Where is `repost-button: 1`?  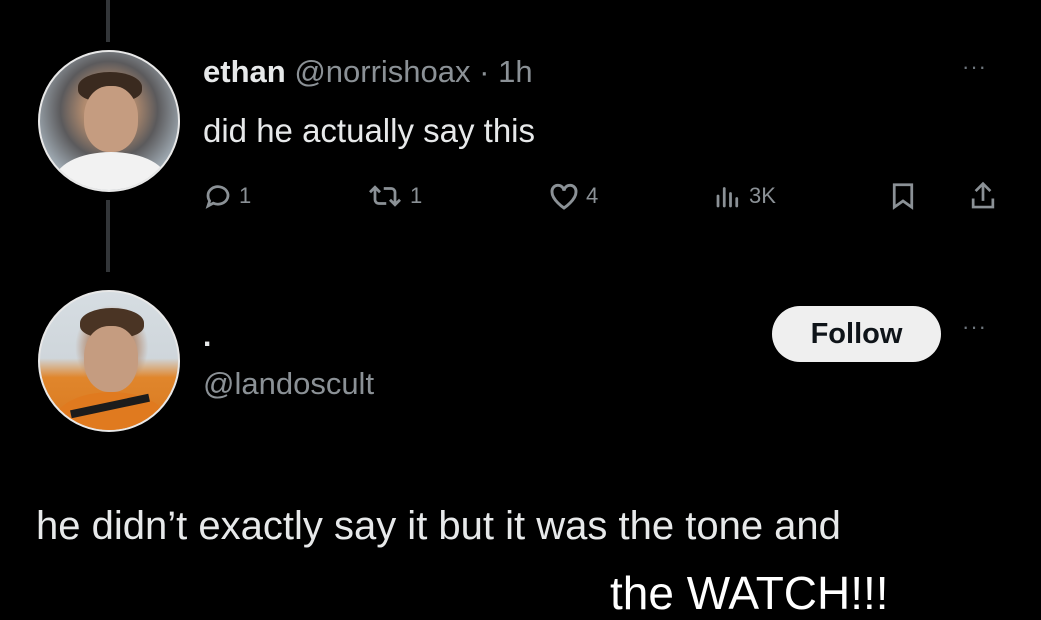 repost-button: 1 is located at coordinates (394, 196).